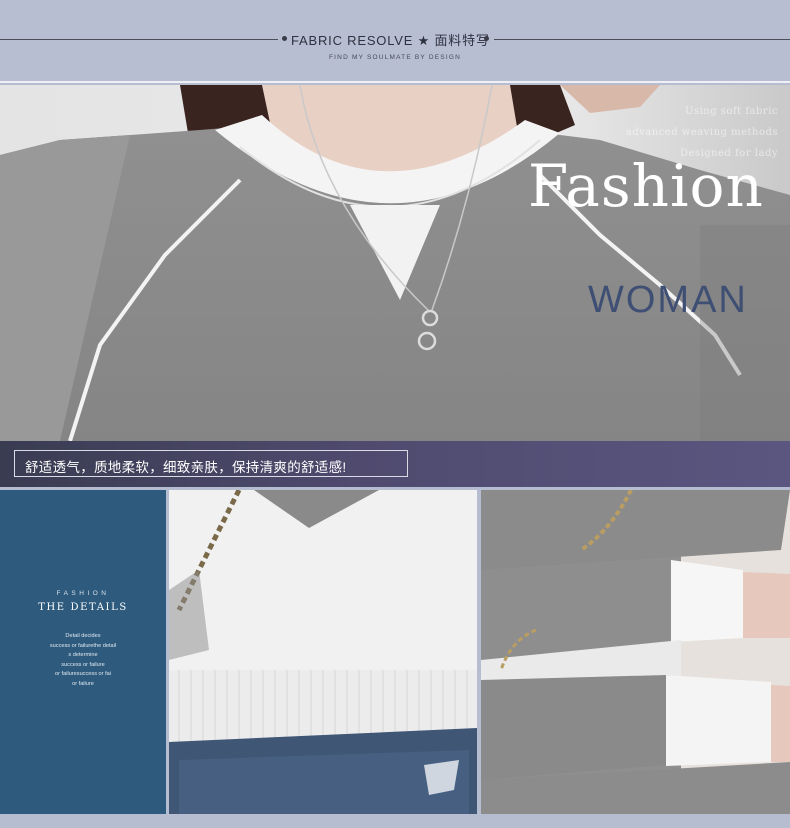 This screenshot has width=790, height=828. I want to click on caption-text: 舒适透气，质地柔软，细致亲肤，保持清爽的舒适感!, so click(186, 467).